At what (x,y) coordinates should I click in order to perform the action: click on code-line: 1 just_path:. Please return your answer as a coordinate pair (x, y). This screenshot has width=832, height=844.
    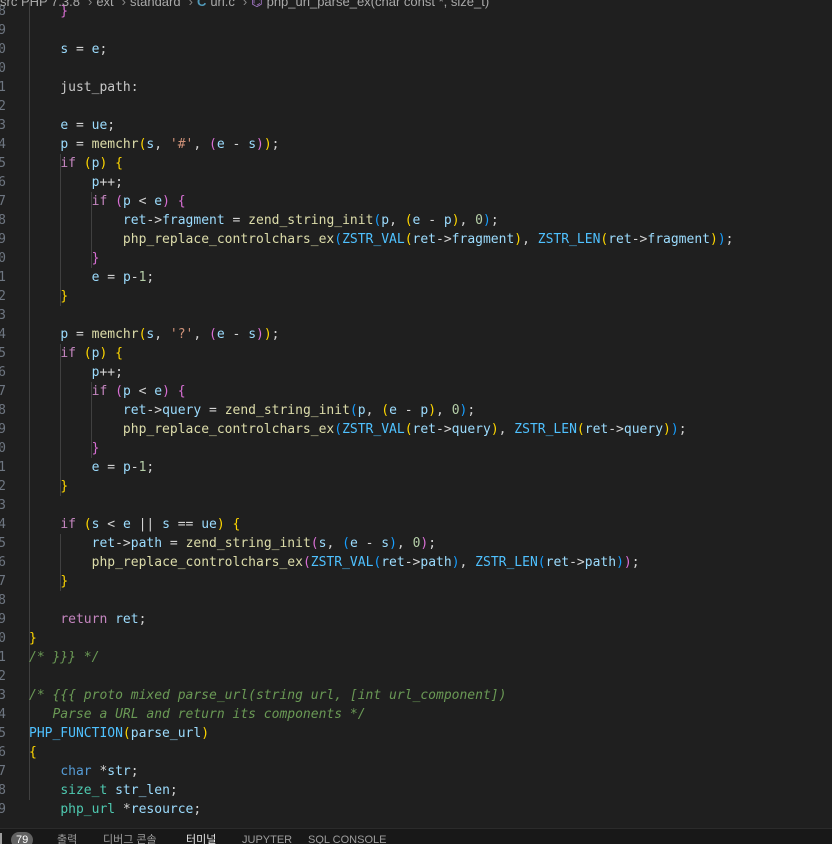
    Looking at the image, I should click on (416, 87).